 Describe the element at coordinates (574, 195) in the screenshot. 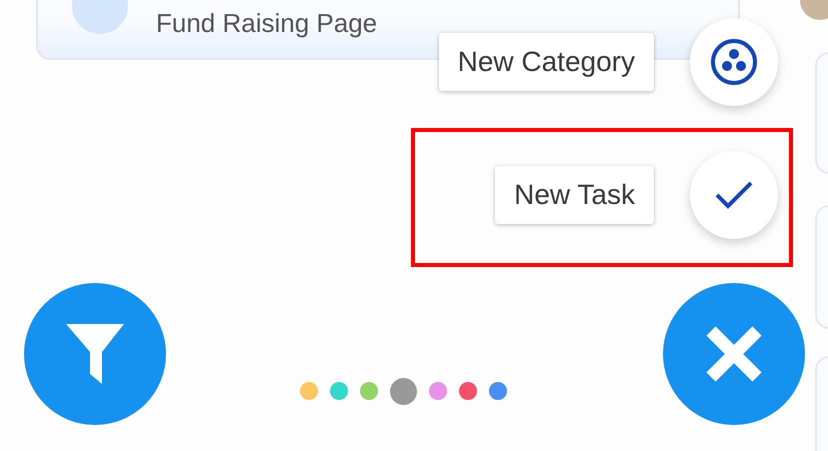

I see `action-tooltip: New Task` at that location.